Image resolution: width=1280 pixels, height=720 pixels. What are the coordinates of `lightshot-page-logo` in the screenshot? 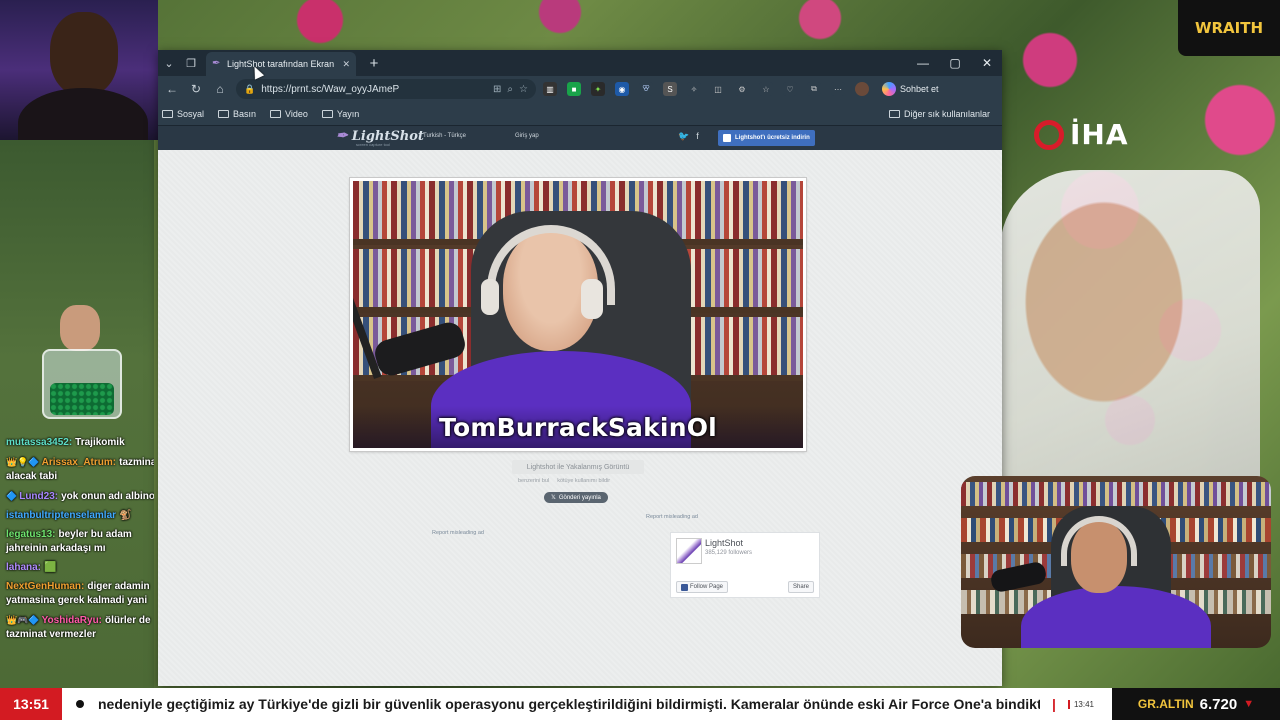 It's located at (689, 551).